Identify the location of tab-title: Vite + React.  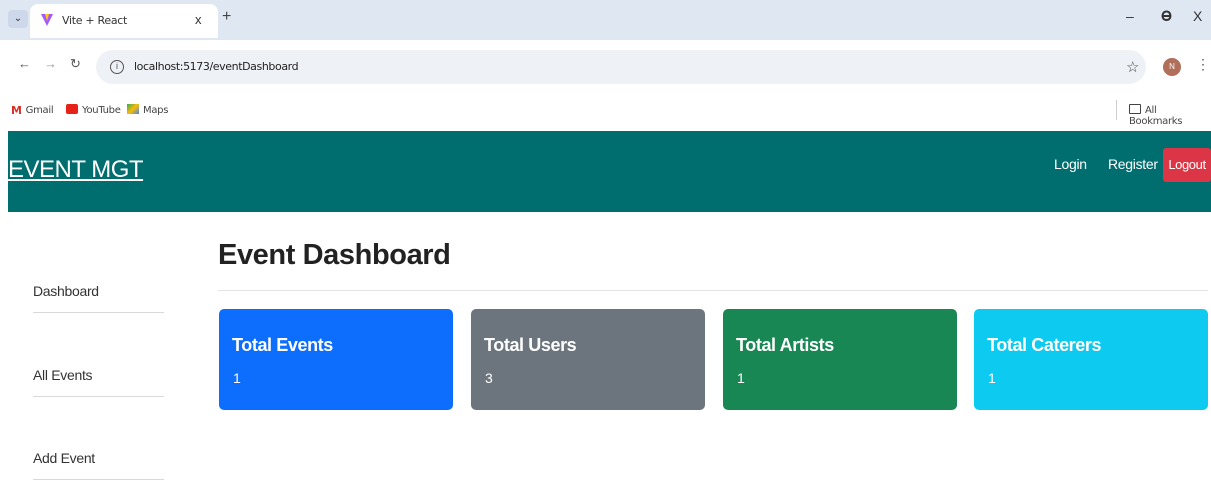
(95, 20).